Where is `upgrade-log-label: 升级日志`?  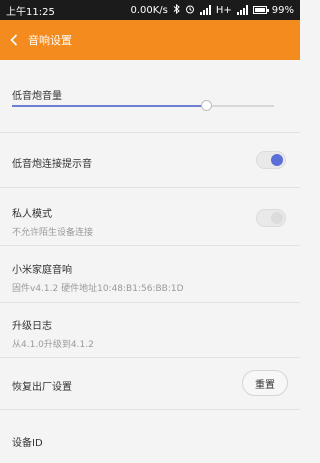
upgrade-log-label: 升级日志 is located at coordinates (32, 326).